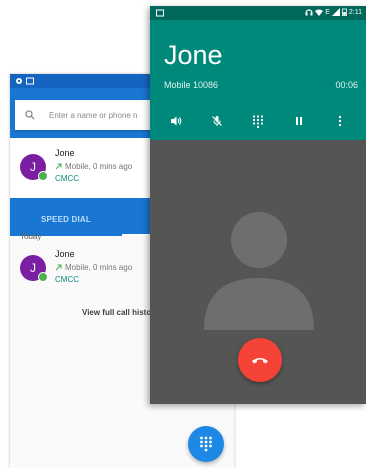 This screenshot has height=468, width=366. What do you see at coordinates (327, 12) in the screenshot?
I see `network-type: E` at bounding box center [327, 12].